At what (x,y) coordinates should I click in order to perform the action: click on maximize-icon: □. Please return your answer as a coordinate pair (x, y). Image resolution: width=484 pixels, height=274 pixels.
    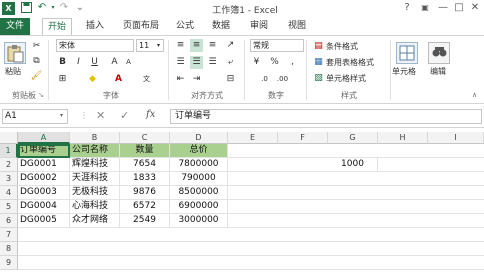
    Looking at the image, I should click on (459, 8).